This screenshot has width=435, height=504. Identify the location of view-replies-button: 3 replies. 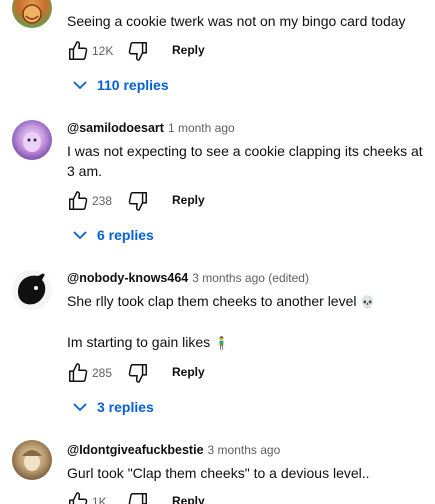
(172, 409).